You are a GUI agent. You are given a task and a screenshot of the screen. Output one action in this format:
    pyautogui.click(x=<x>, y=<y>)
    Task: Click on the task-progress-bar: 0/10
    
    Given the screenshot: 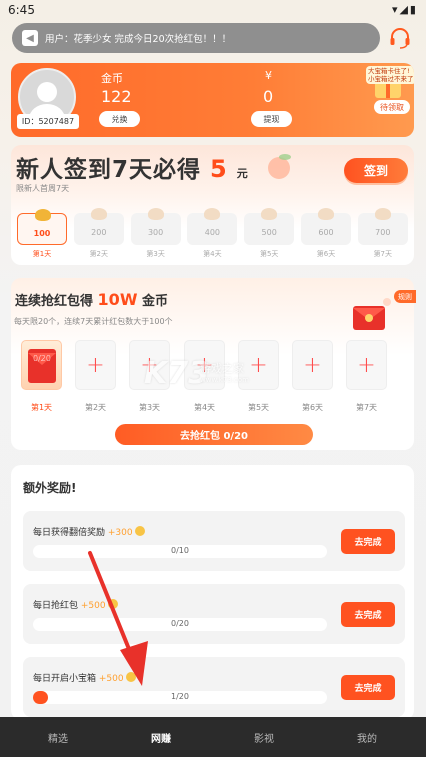 What is the action you would take?
    pyautogui.click(x=180, y=551)
    